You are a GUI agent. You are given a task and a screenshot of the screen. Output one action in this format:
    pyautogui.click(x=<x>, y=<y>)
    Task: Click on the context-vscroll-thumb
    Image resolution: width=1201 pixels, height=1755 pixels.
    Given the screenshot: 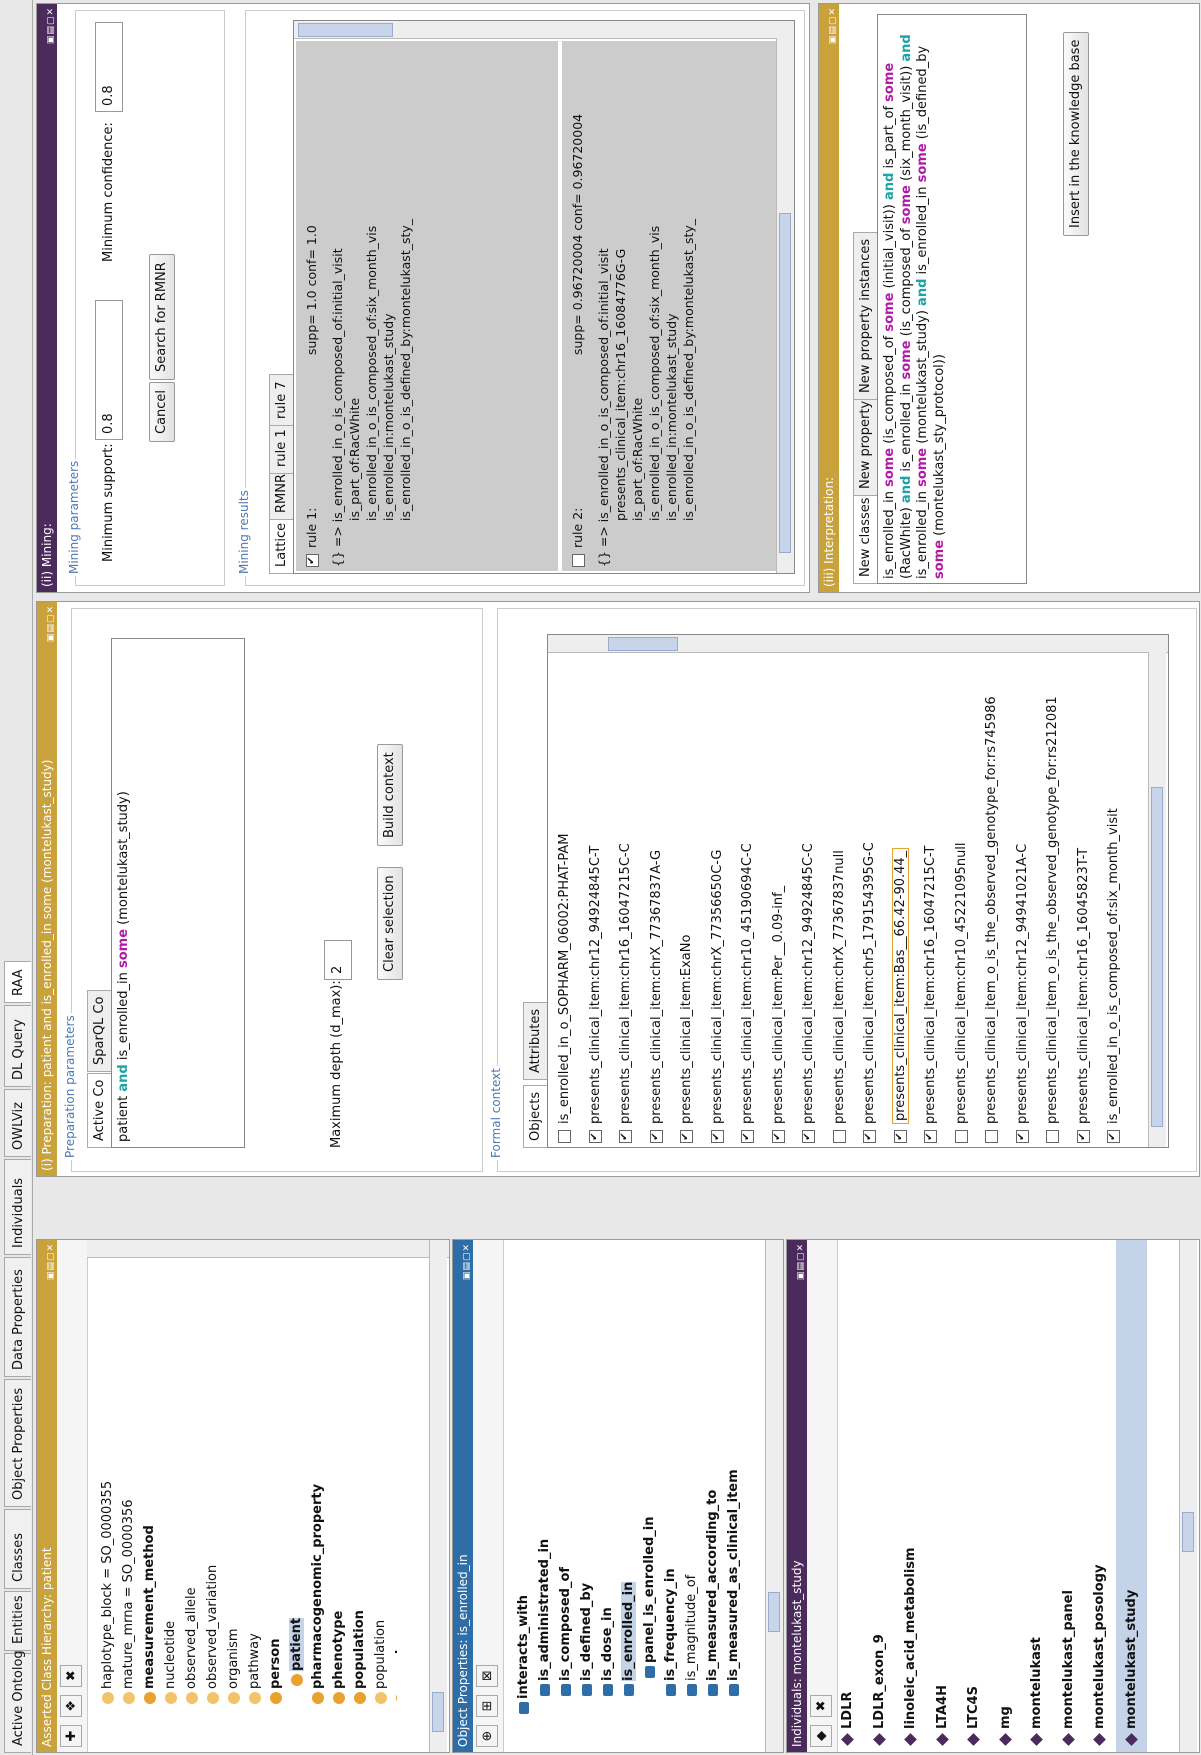 What is the action you would take?
    pyautogui.click(x=643, y=644)
    